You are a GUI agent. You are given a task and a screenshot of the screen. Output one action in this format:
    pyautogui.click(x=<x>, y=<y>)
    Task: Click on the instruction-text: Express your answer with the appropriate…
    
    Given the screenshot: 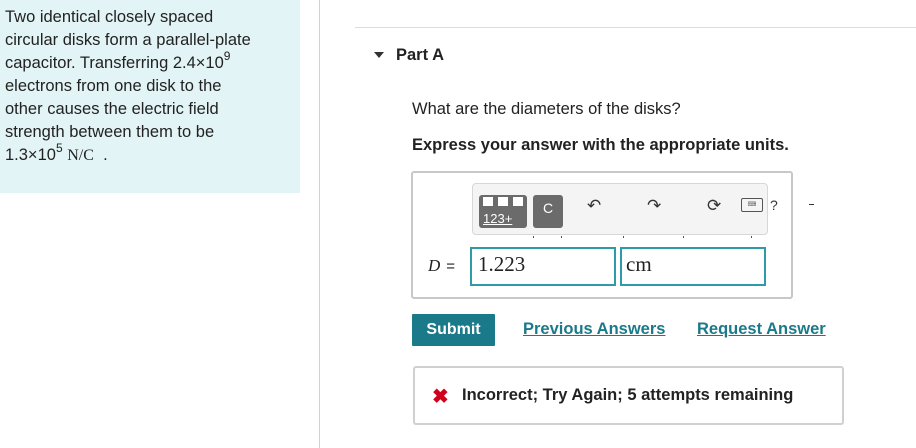 What is the action you would take?
    pyautogui.click(x=600, y=145)
    